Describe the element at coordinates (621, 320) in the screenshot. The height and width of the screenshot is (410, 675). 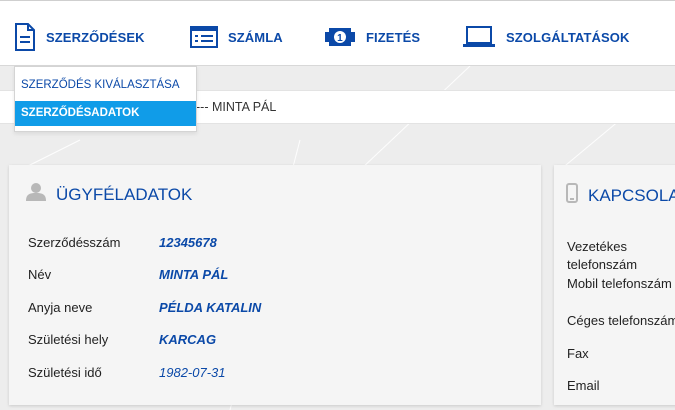
I see `company-phone-label: Céges telefonszám` at that location.